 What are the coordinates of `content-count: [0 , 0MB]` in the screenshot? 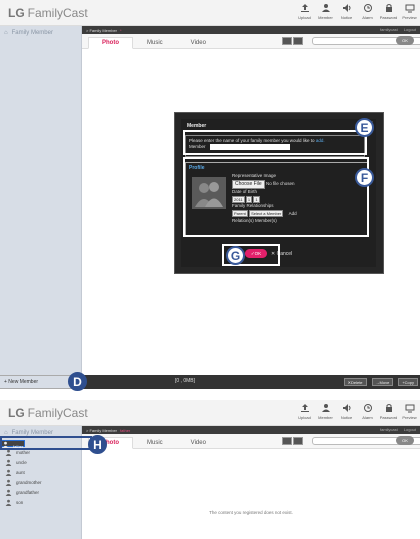 It's located at (185, 381).